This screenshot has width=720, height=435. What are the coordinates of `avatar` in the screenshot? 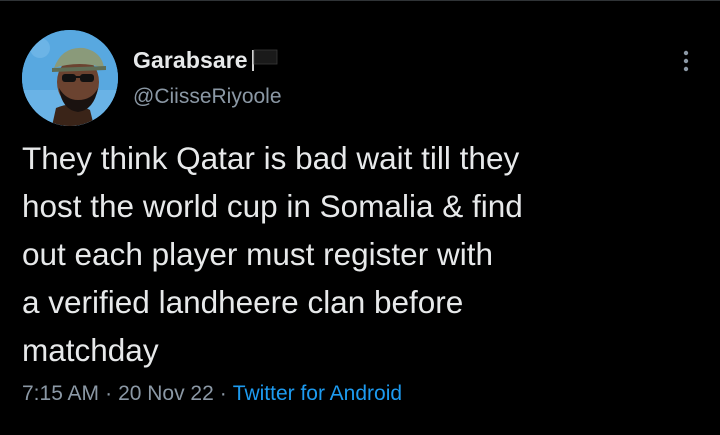 It's located at (70, 78).